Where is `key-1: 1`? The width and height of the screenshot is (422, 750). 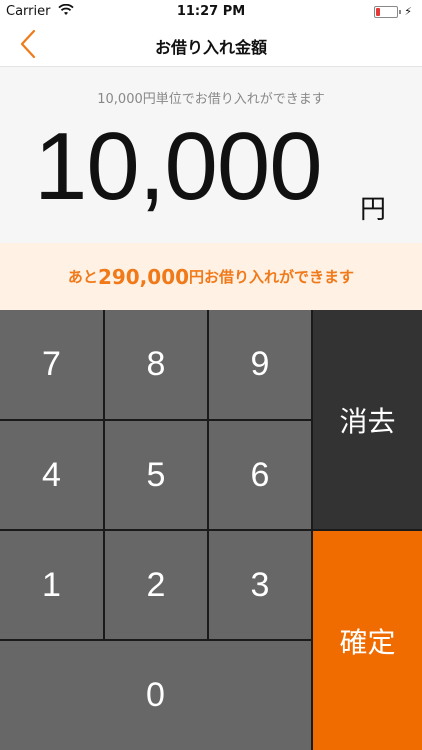 key-1: 1 is located at coordinates (51, 585).